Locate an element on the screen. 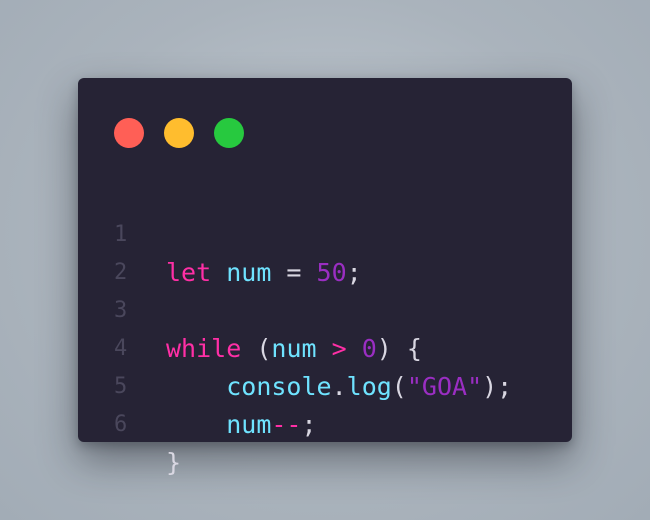 This screenshot has height=520, width=650. close-window-dot is located at coordinates (129, 133).